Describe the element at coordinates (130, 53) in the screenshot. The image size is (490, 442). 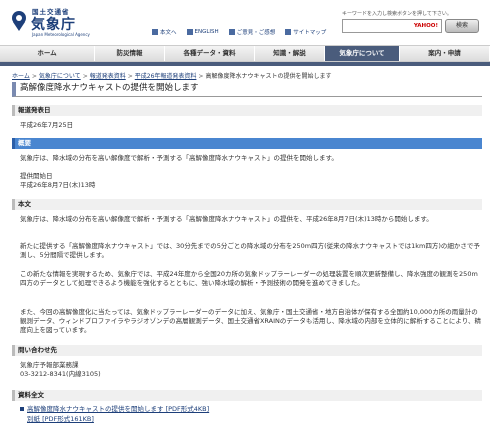
I see `nav-disaster-info: 防災情報` at that location.